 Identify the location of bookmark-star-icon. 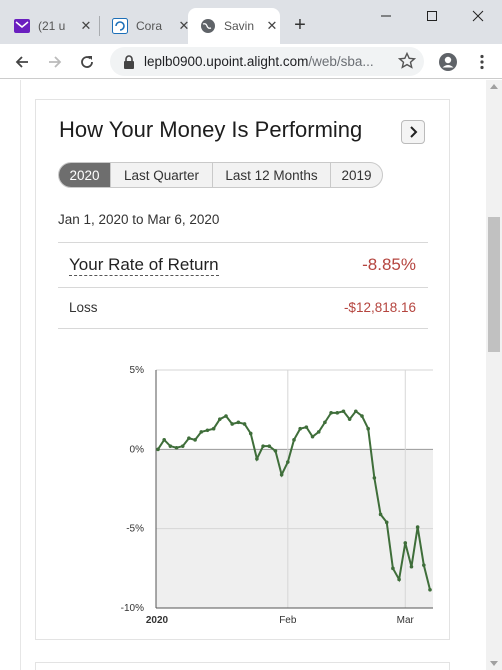
(407, 61).